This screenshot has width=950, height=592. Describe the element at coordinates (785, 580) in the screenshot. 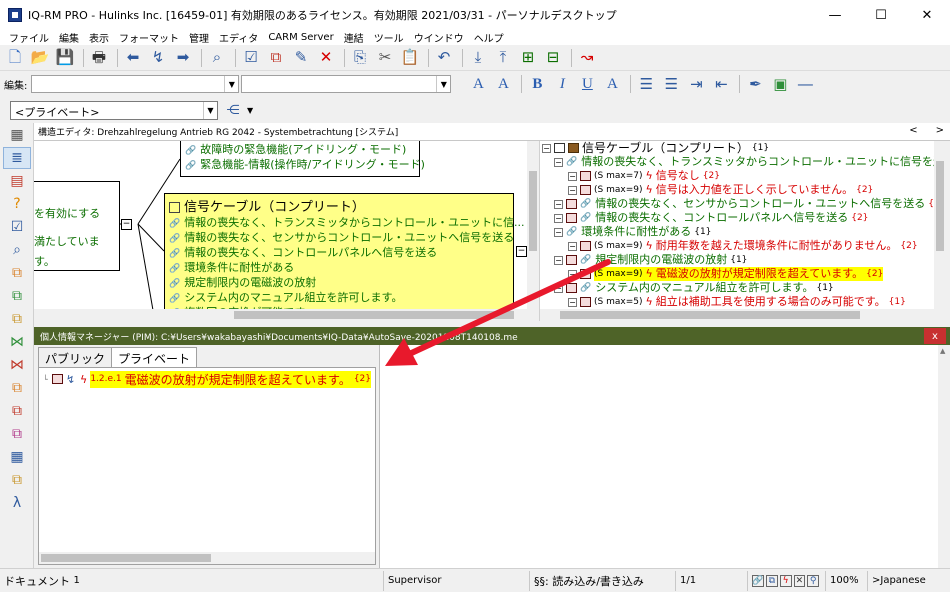

I see `failure-filter-icon: ϟ` at that location.